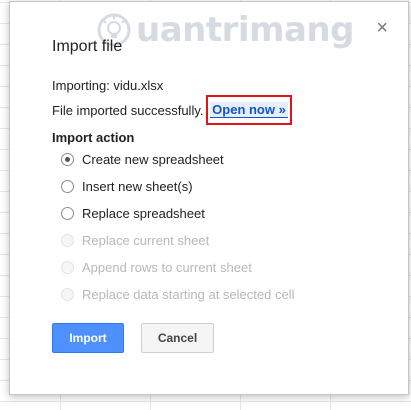  What do you see at coordinates (87, 46) in the screenshot?
I see `dialog-title: Import file` at bounding box center [87, 46].